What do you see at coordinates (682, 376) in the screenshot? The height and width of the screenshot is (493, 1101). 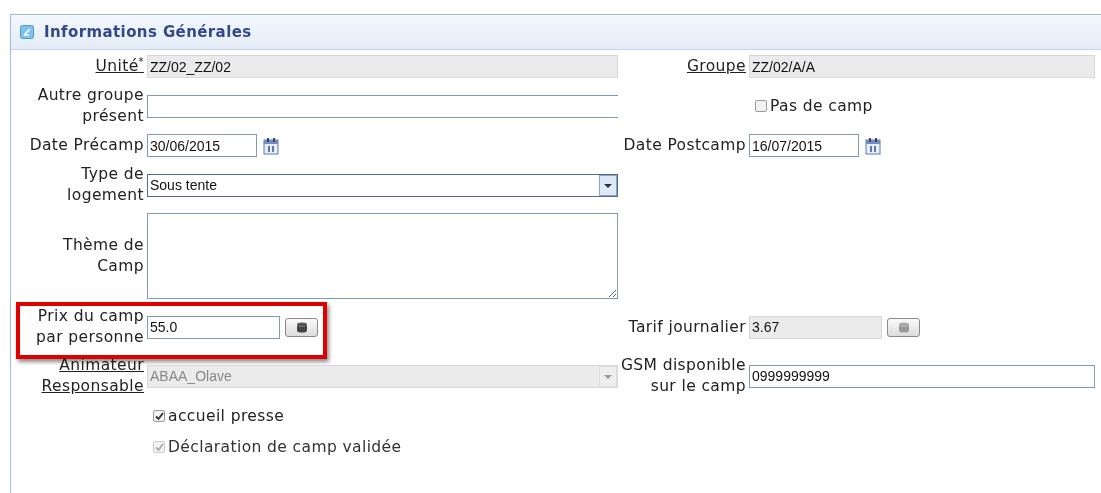 I see `field-label: GSM disponible sur le camp` at bounding box center [682, 376].